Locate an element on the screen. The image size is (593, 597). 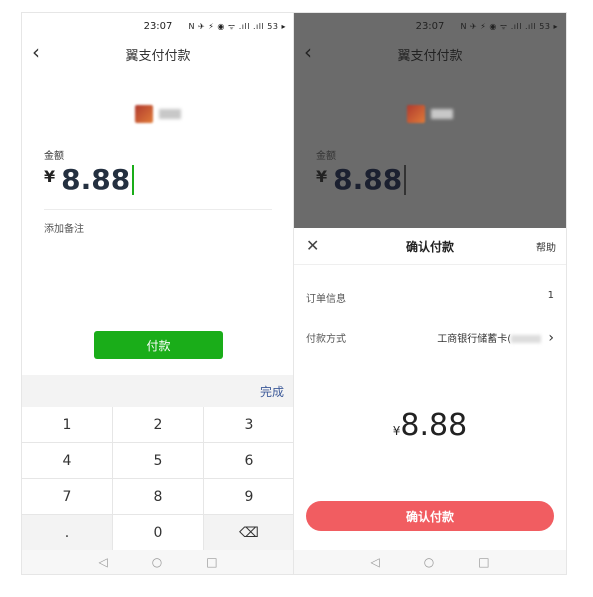
order-info-label: 订单信息 is located at coordinates (326, 299).